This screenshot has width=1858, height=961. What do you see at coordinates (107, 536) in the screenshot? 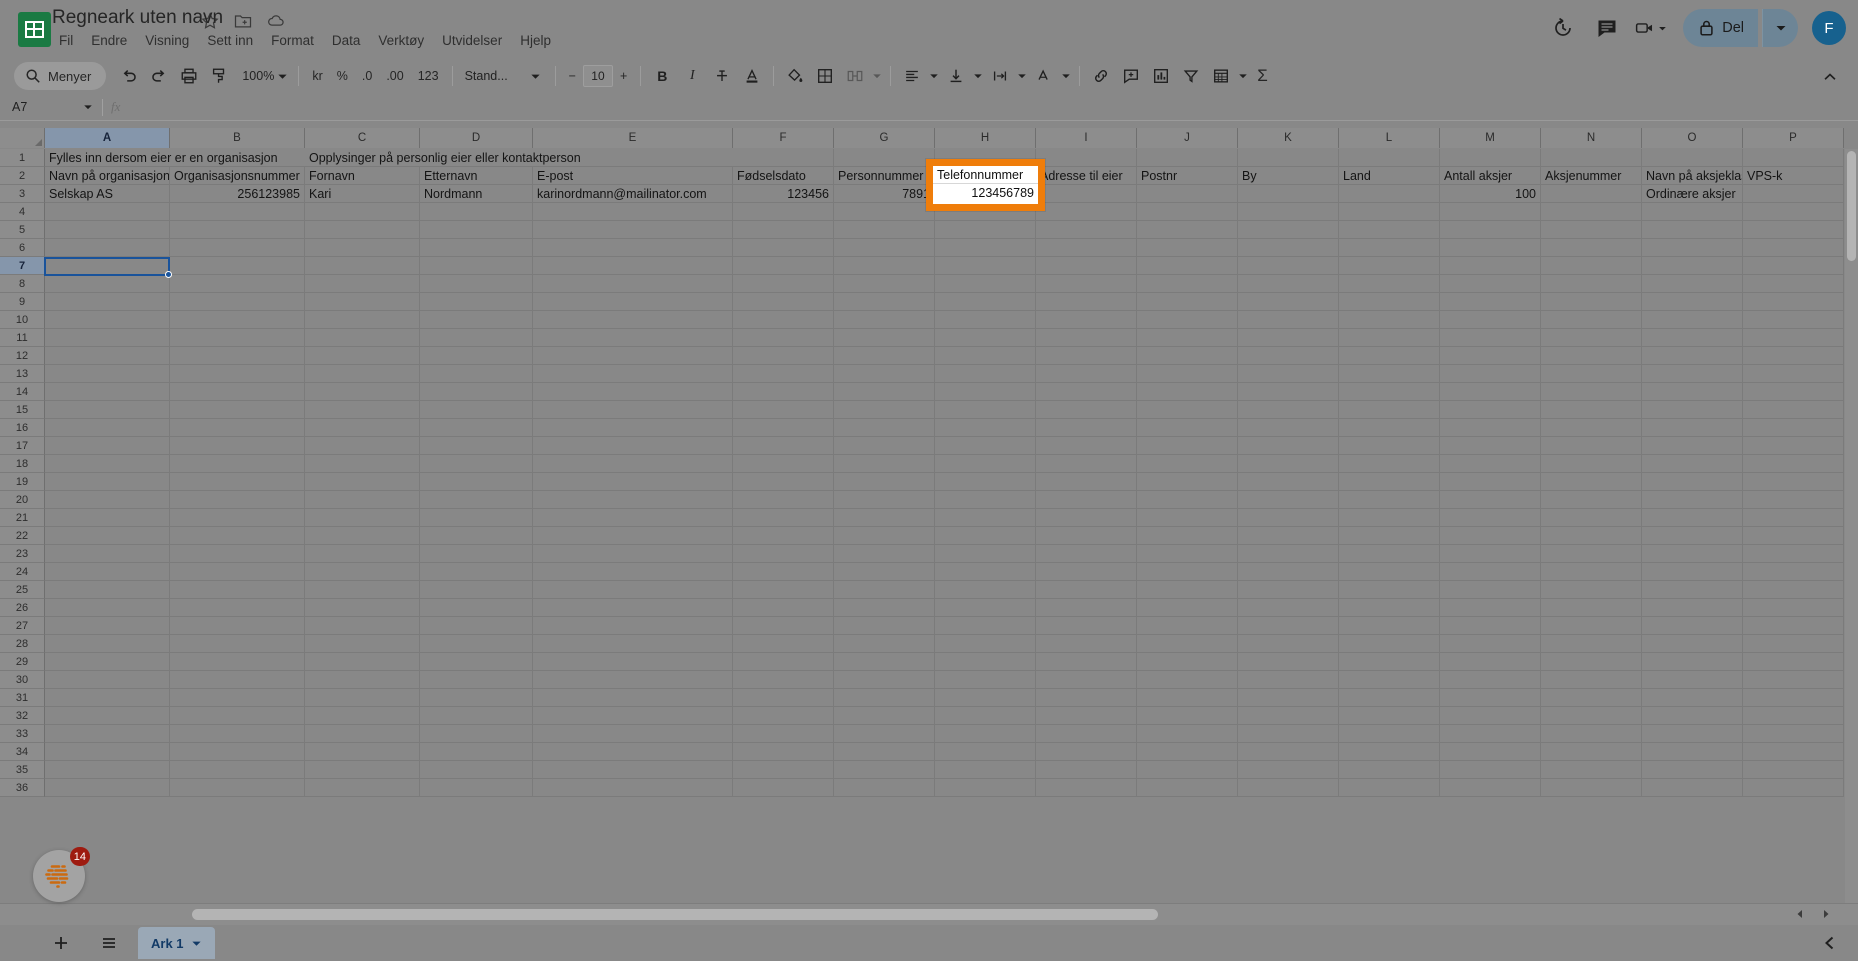
I see `cell-A22` at bounding box center [107, 536].